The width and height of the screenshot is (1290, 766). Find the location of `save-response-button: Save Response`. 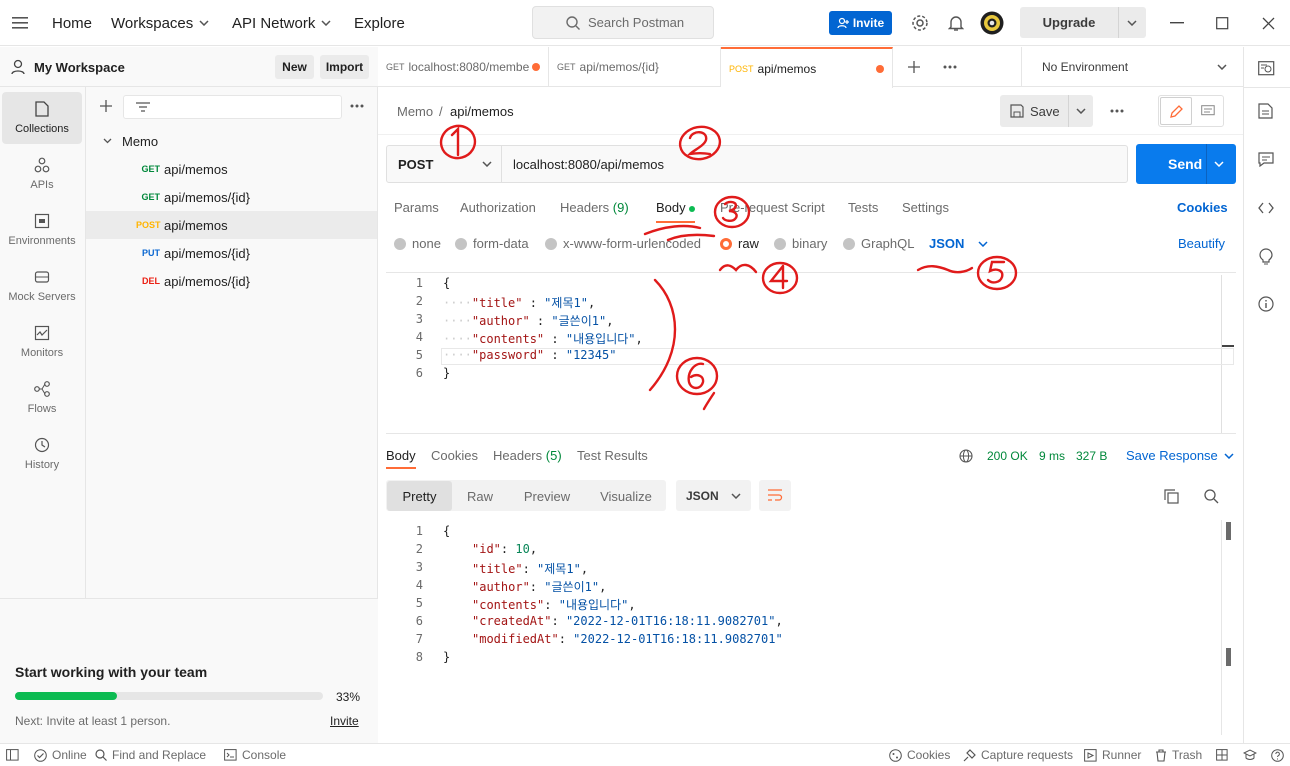

save-response-button: Save Response is located at coordinates (1180, 455).